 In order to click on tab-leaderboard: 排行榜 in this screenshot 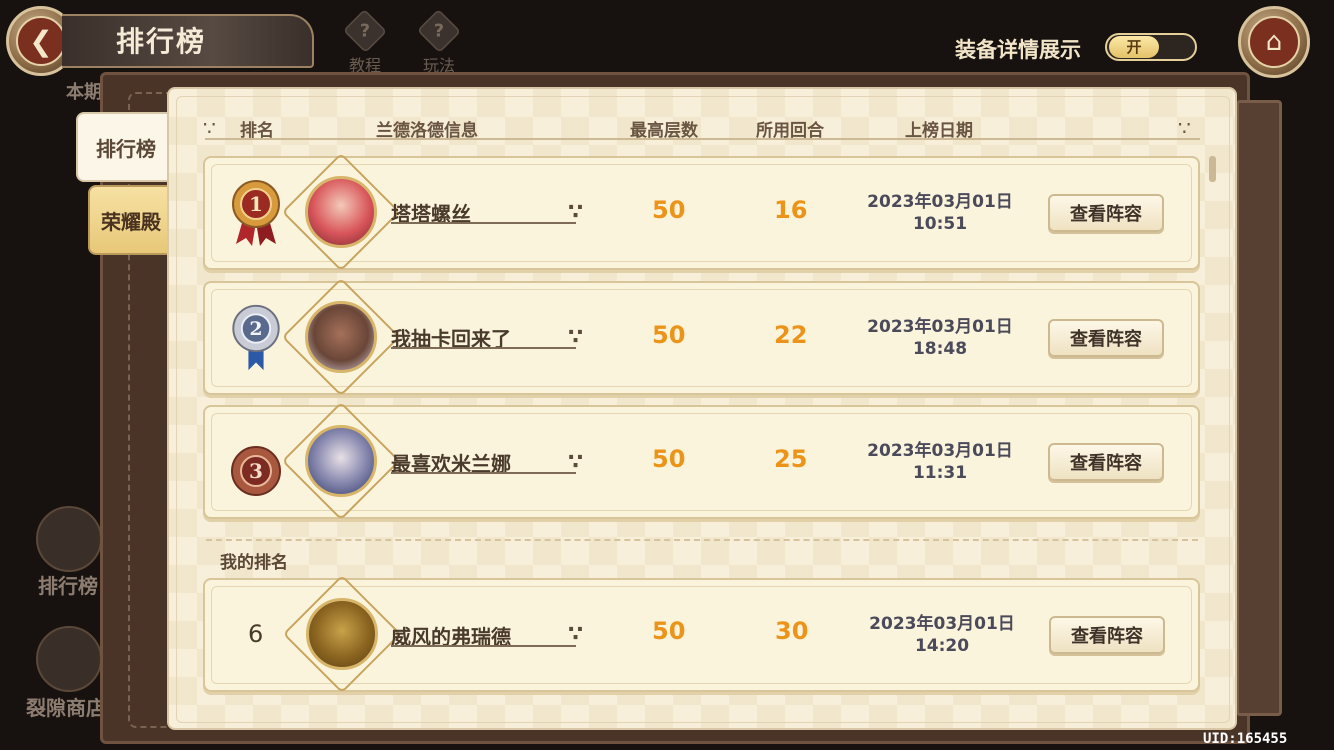, I will do `click(125, 147)`.